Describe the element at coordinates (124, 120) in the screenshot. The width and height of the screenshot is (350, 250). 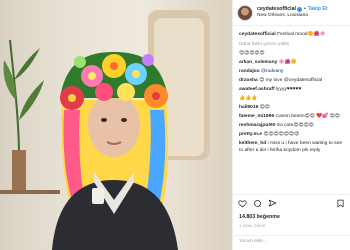
I see `right-eye` at that location.